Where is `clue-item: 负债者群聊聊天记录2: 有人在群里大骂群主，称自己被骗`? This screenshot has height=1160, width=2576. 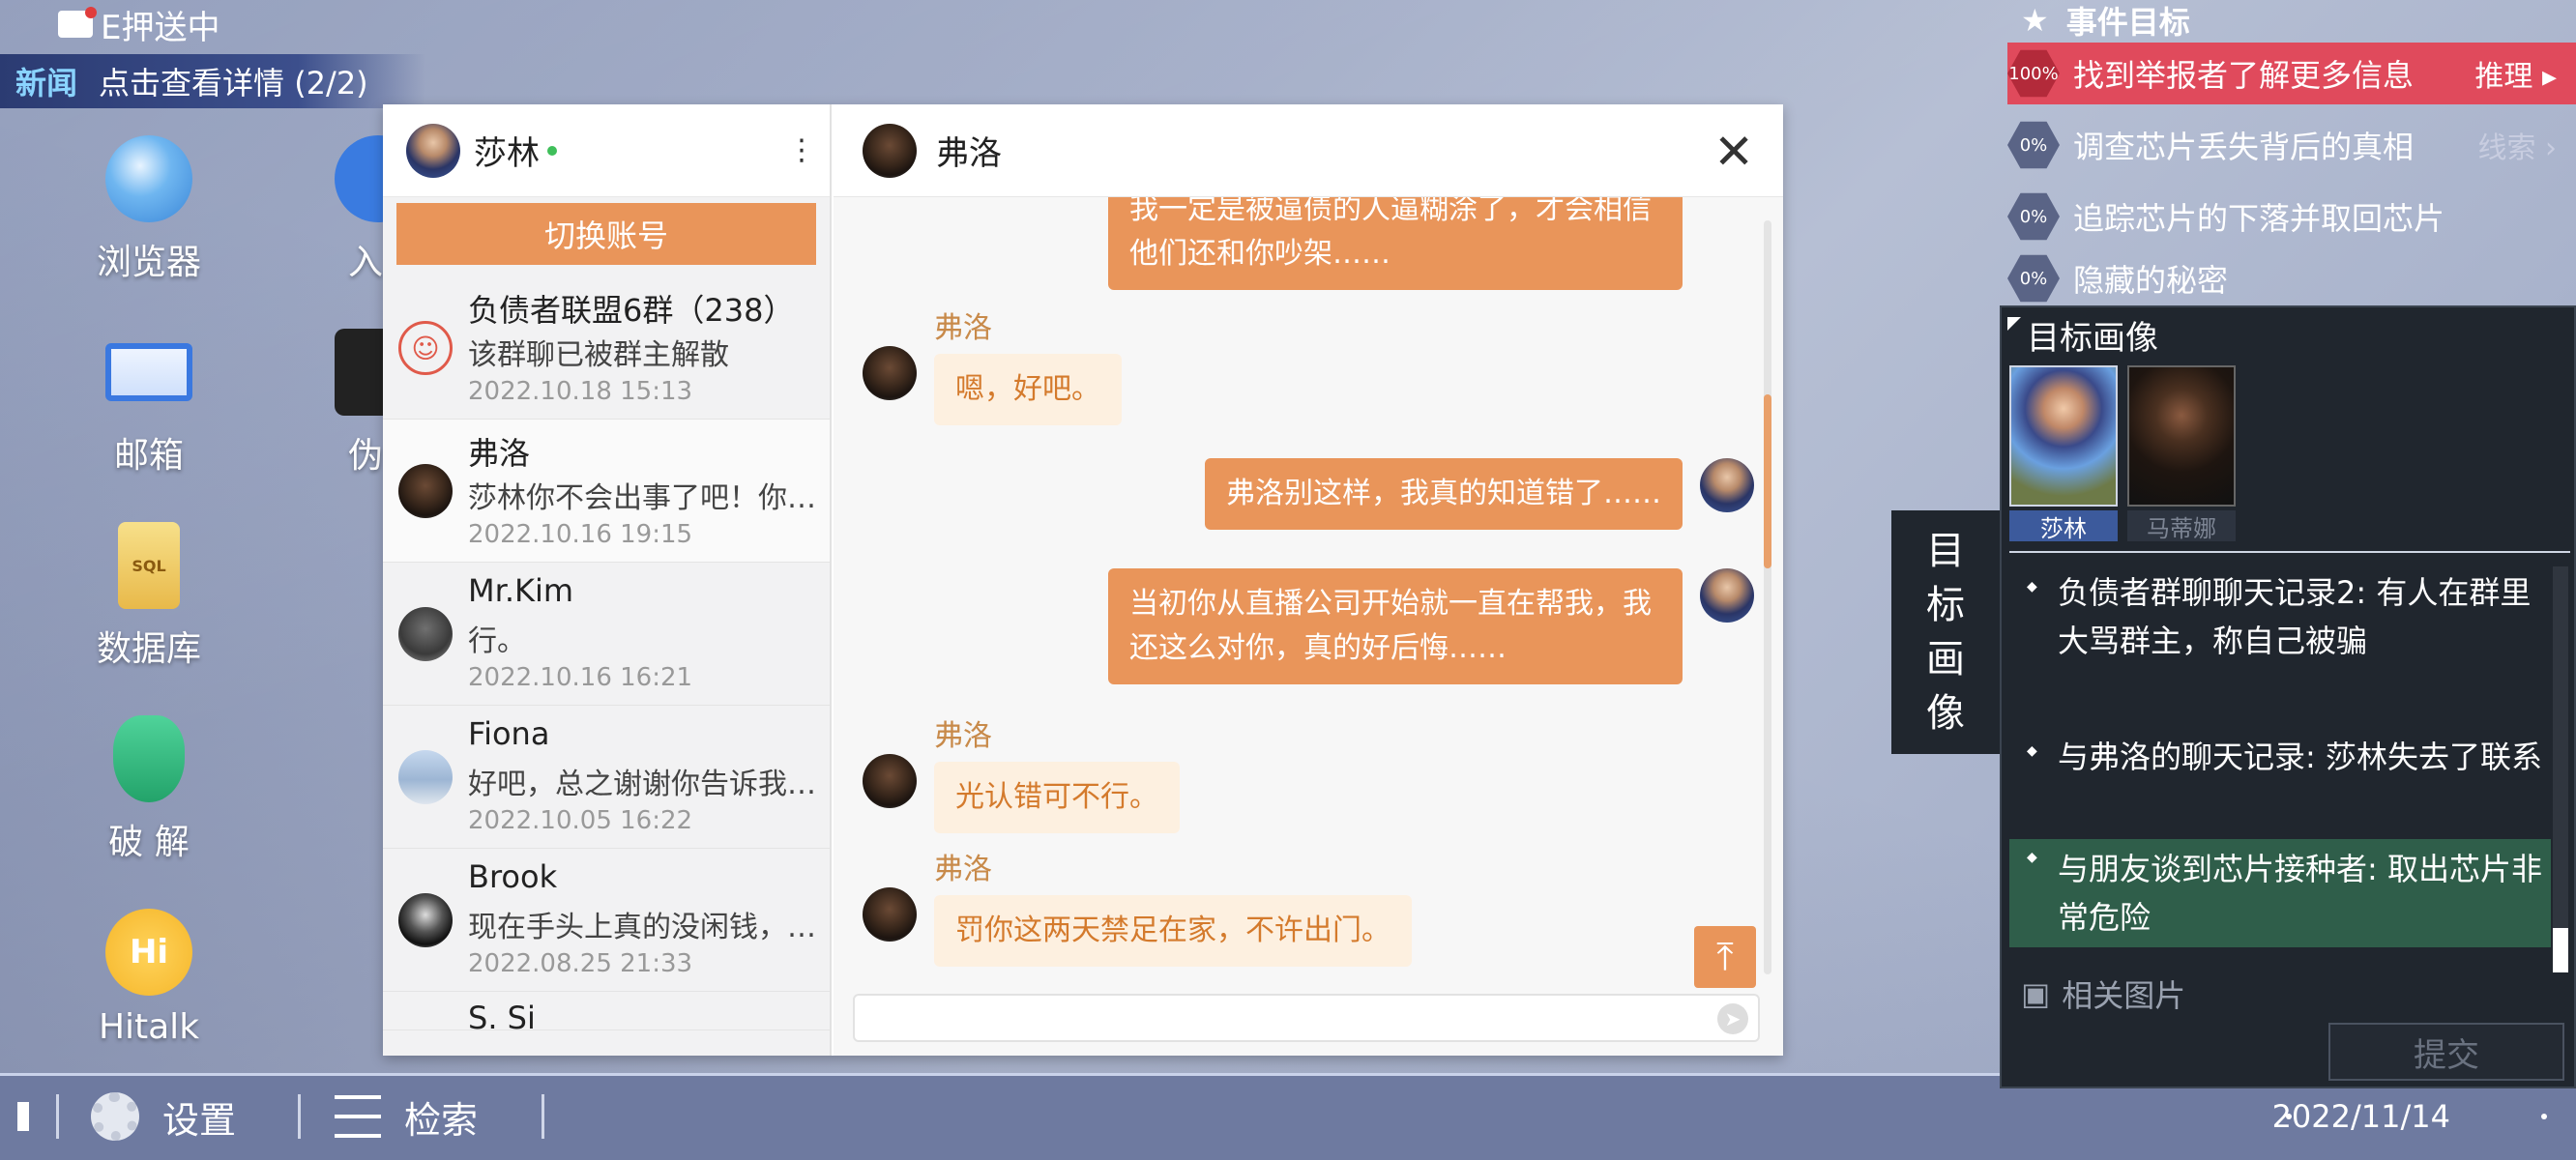
clue-item: 负债者群聊聊天记录2: 有人在群里大骂群主，称自己被骗 is located at coordinates (2280, 614).